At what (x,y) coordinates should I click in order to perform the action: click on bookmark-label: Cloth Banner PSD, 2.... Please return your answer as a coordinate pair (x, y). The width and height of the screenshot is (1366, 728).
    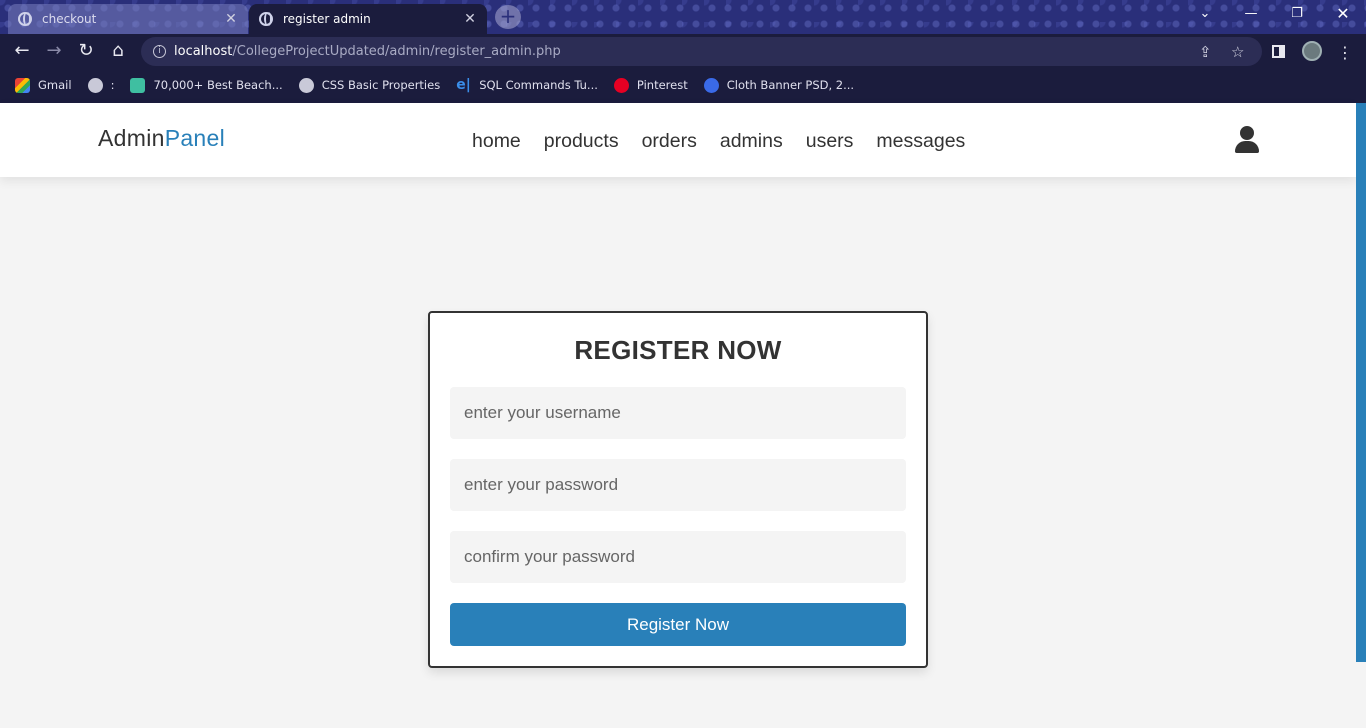
    Looking at the image, I should click on (790, 85).